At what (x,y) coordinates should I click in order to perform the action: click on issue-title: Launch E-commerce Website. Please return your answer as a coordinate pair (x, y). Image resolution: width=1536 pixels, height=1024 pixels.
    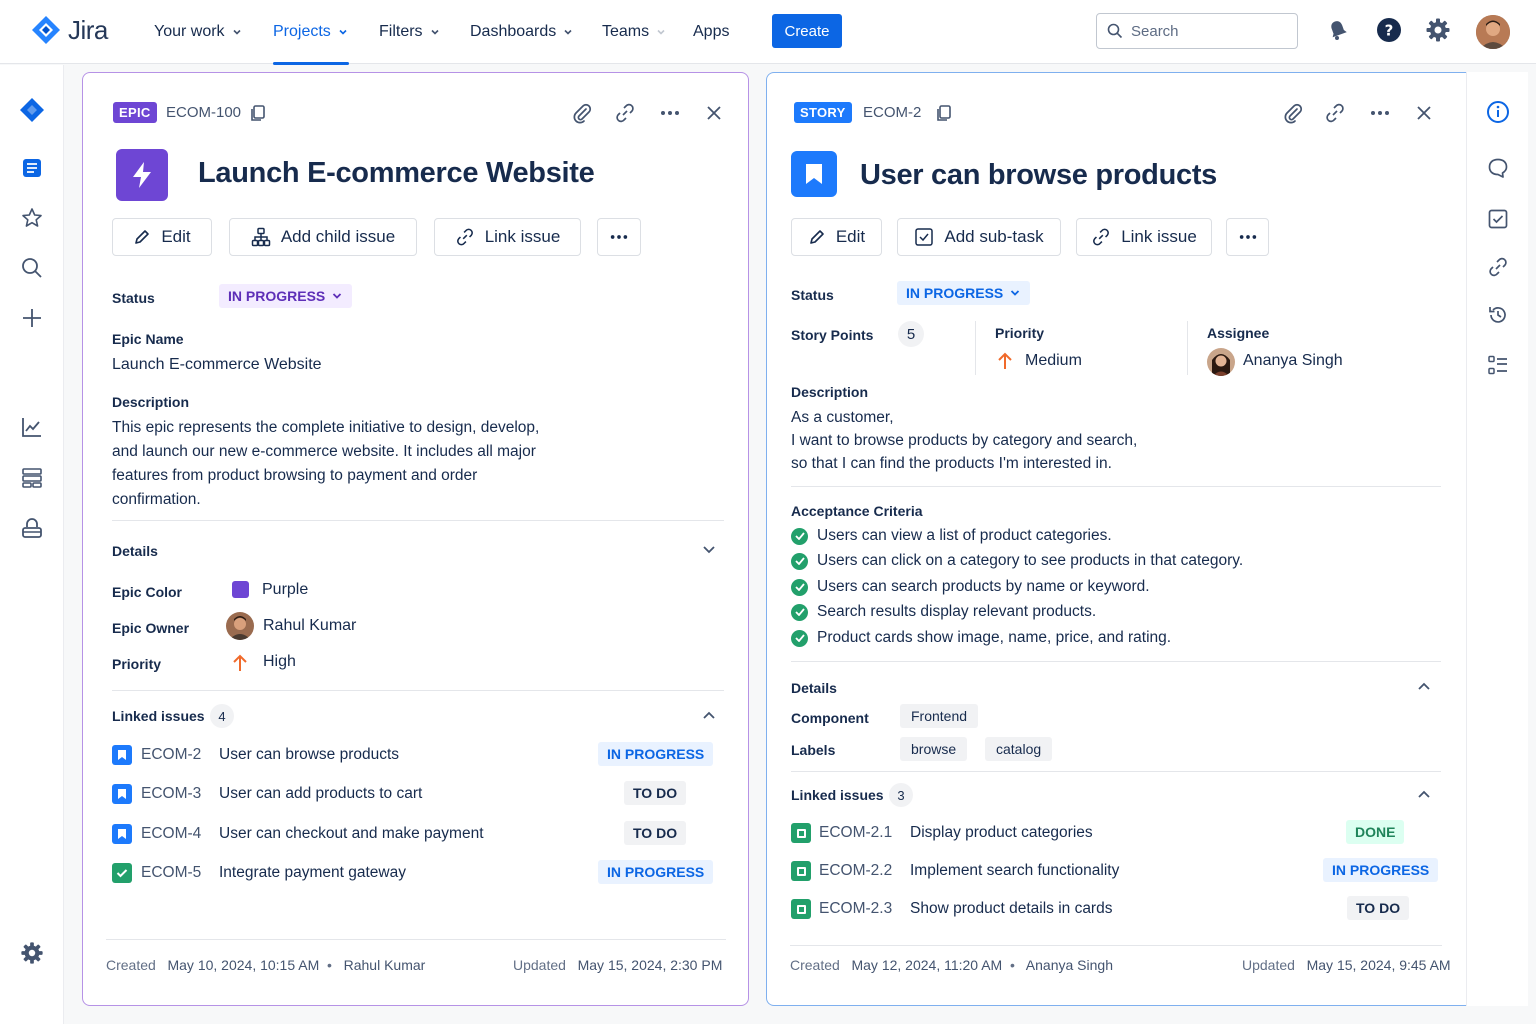
    Looking at the image, I should click on (396, 173).